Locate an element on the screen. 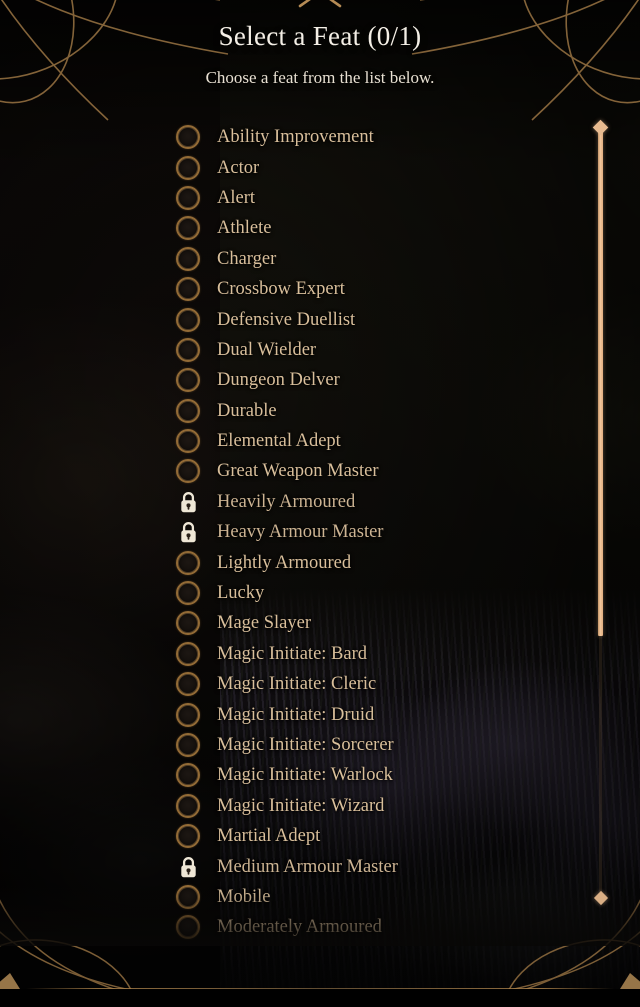 This screenshot has height=1007, width=640. scrollbar-thumb is located at coordinates (600, 384).